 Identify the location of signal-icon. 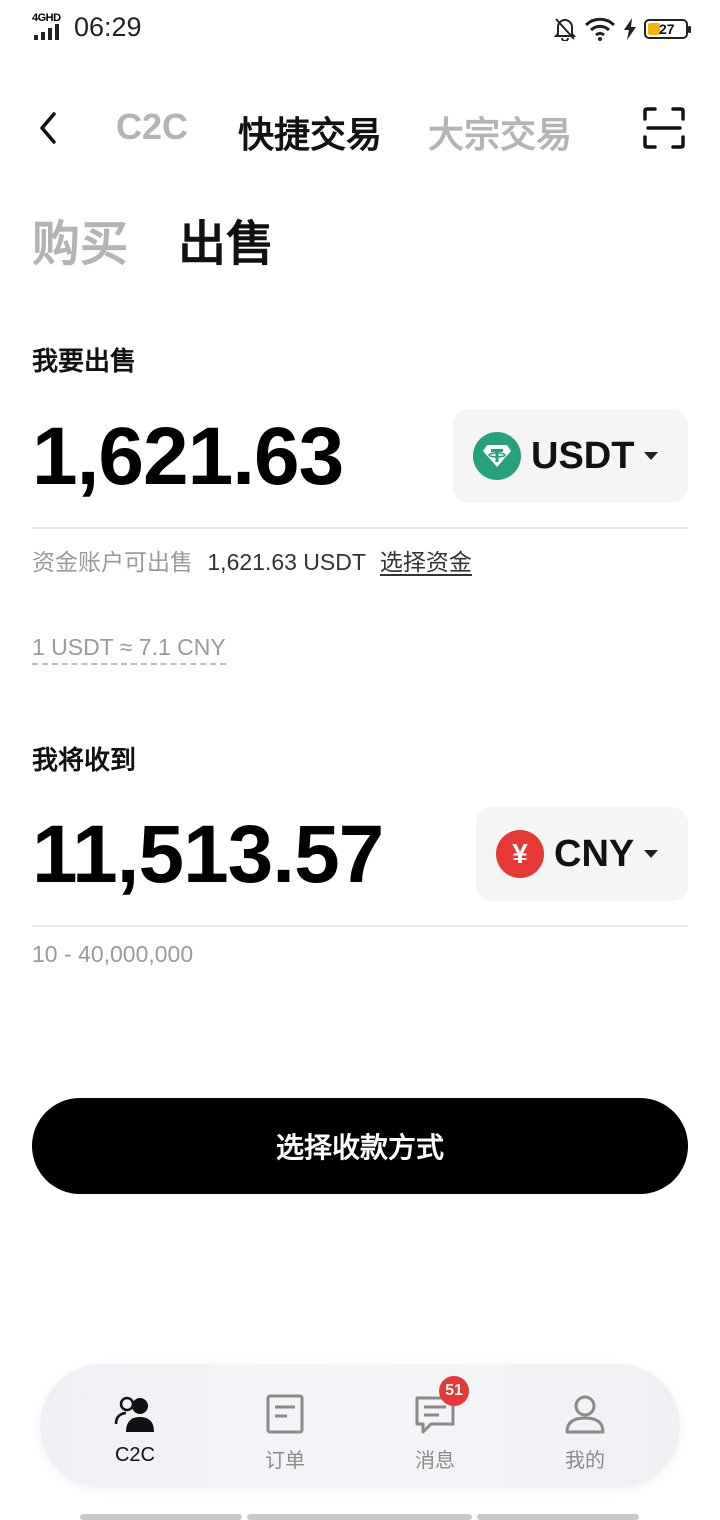
(46, 32).